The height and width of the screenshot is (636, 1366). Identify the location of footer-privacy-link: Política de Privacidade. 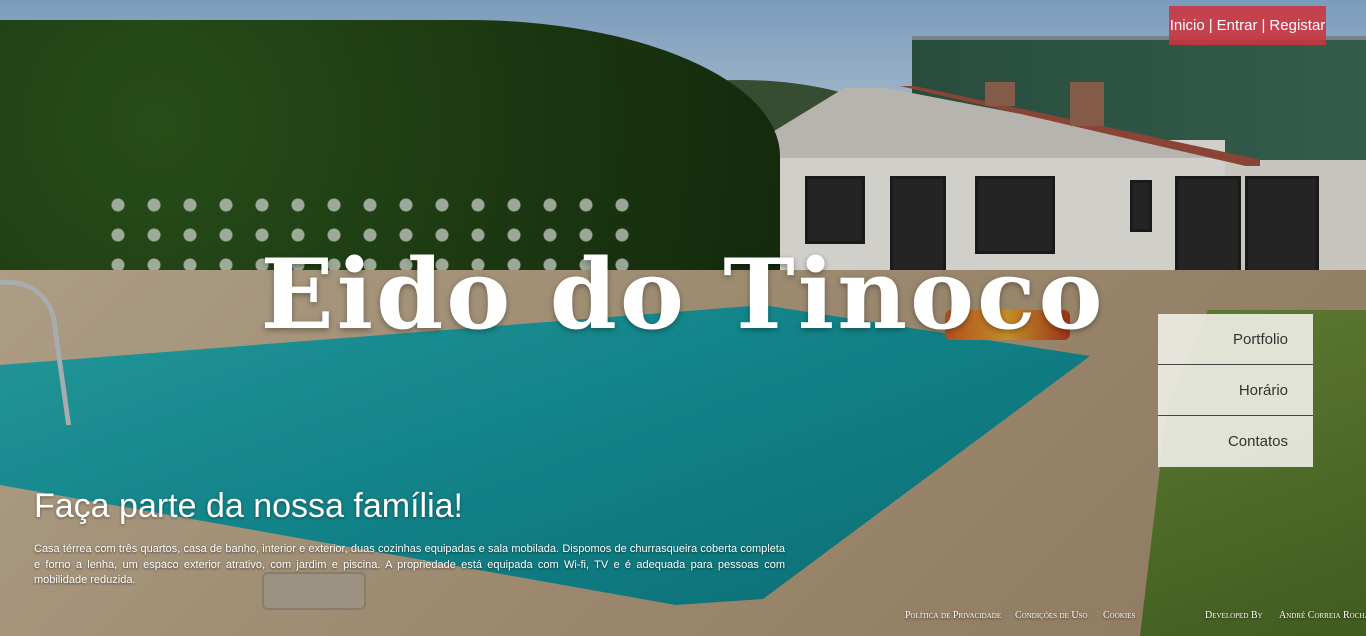
(953, 615).